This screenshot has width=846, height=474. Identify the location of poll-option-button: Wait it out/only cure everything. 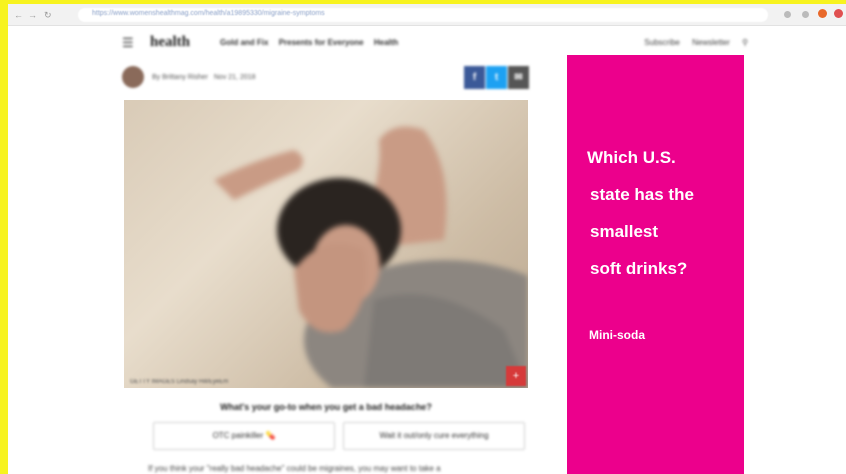
(434, 436).